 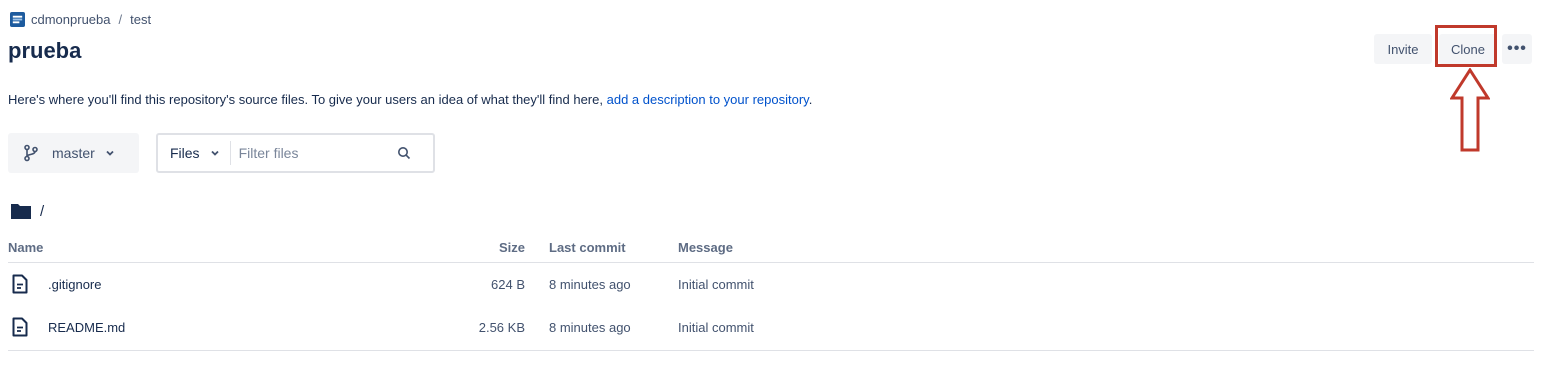 I want to click on filter-type-dropdown: Files, so click(x=194, y=153).